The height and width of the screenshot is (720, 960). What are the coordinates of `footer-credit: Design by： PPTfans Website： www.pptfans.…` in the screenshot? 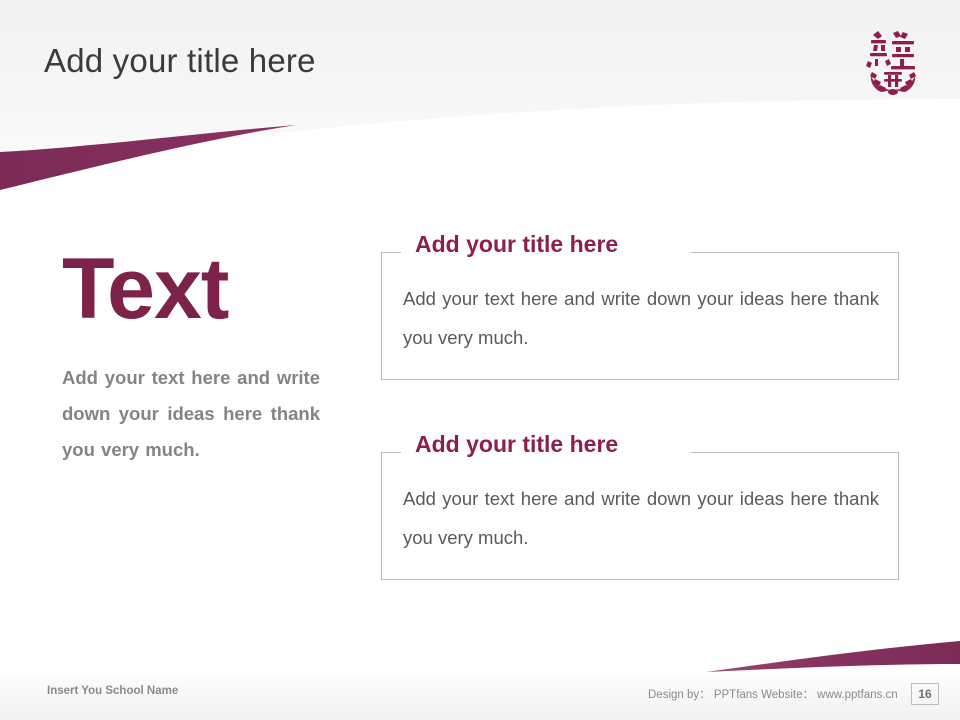 It's located at (773, 695).